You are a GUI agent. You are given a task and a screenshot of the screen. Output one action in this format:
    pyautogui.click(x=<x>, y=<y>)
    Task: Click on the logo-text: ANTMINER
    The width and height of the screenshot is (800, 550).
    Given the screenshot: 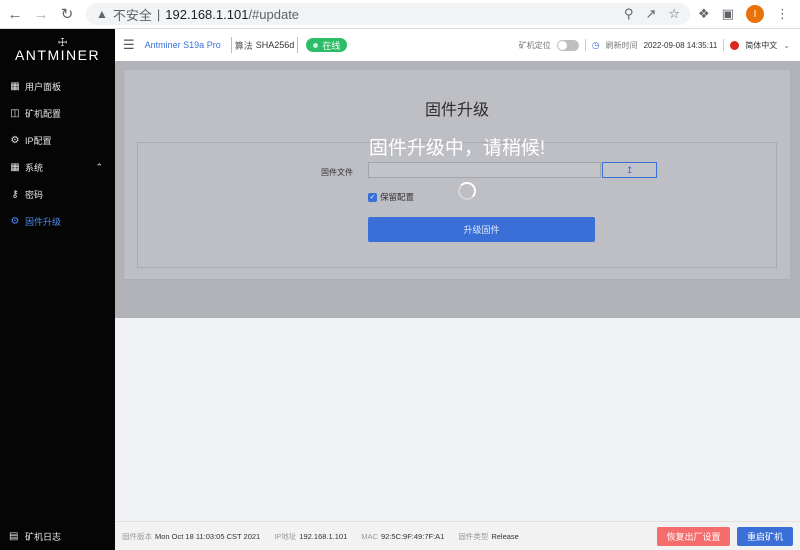 What is the action you would take?
    pyautogui.click(x=57, y=55)
    